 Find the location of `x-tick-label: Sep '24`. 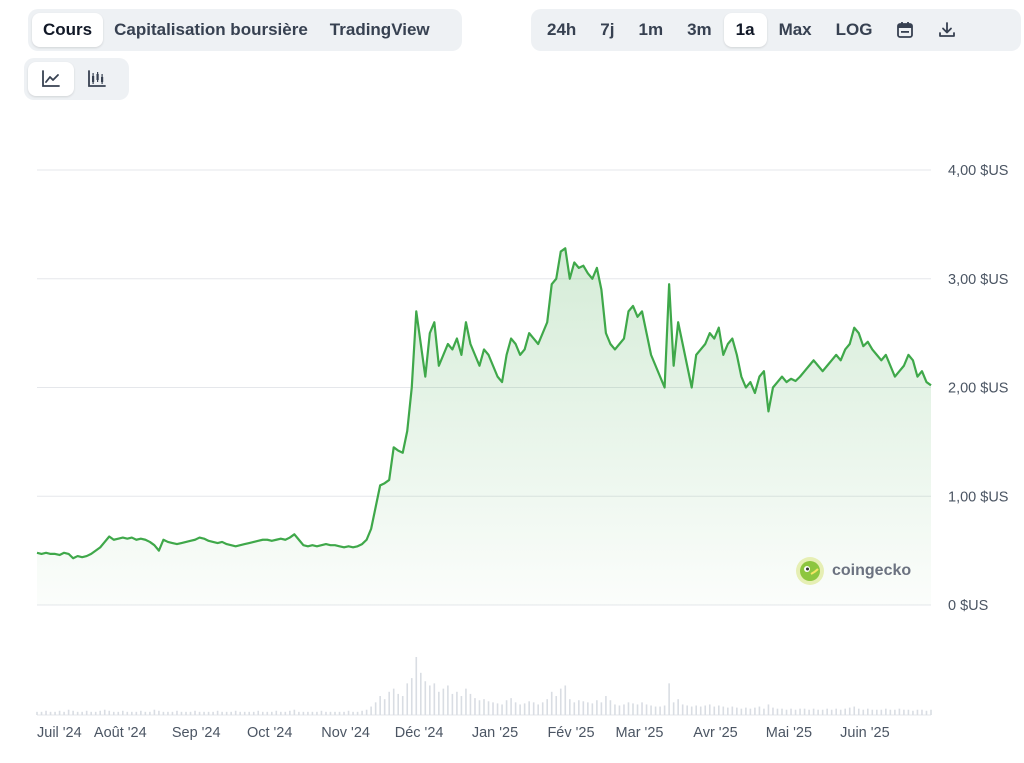

x-tick-label: Sep '24 is located at coordinates (196, 733).